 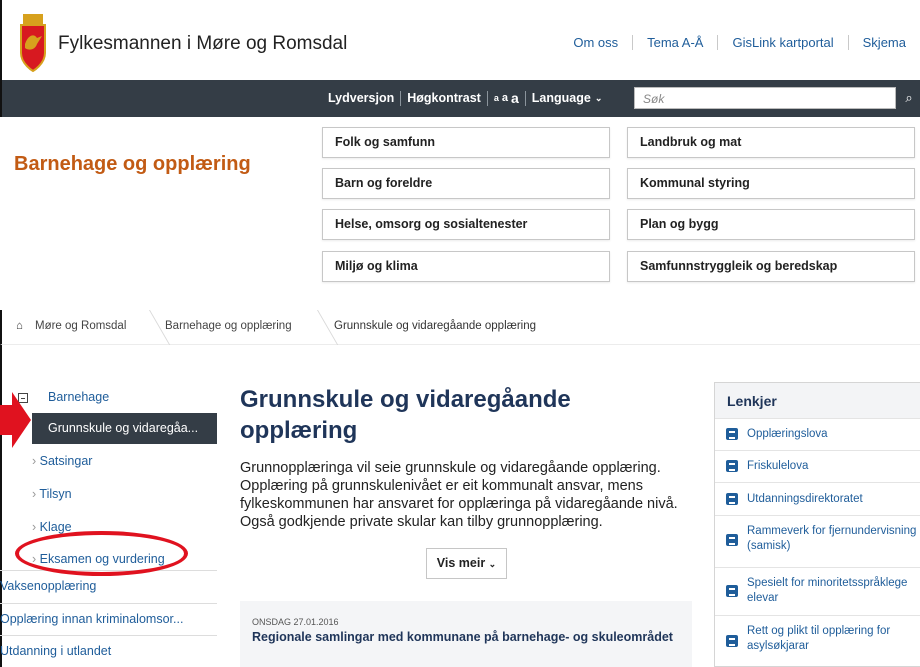 I want to click on search-icon: ⌕, so click(x=909, y=97).